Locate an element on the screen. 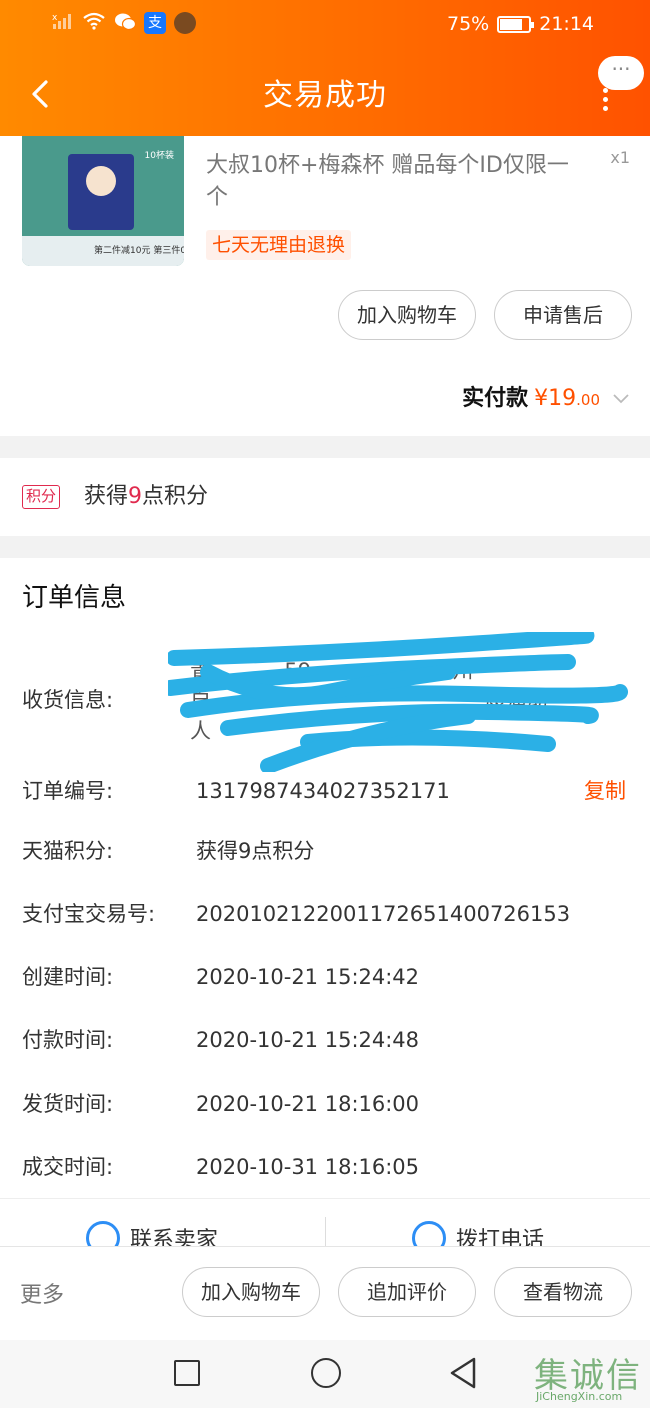  app-header: x 支 75% 21:14 交易成功 ··· is located at coordinates (325, 68).